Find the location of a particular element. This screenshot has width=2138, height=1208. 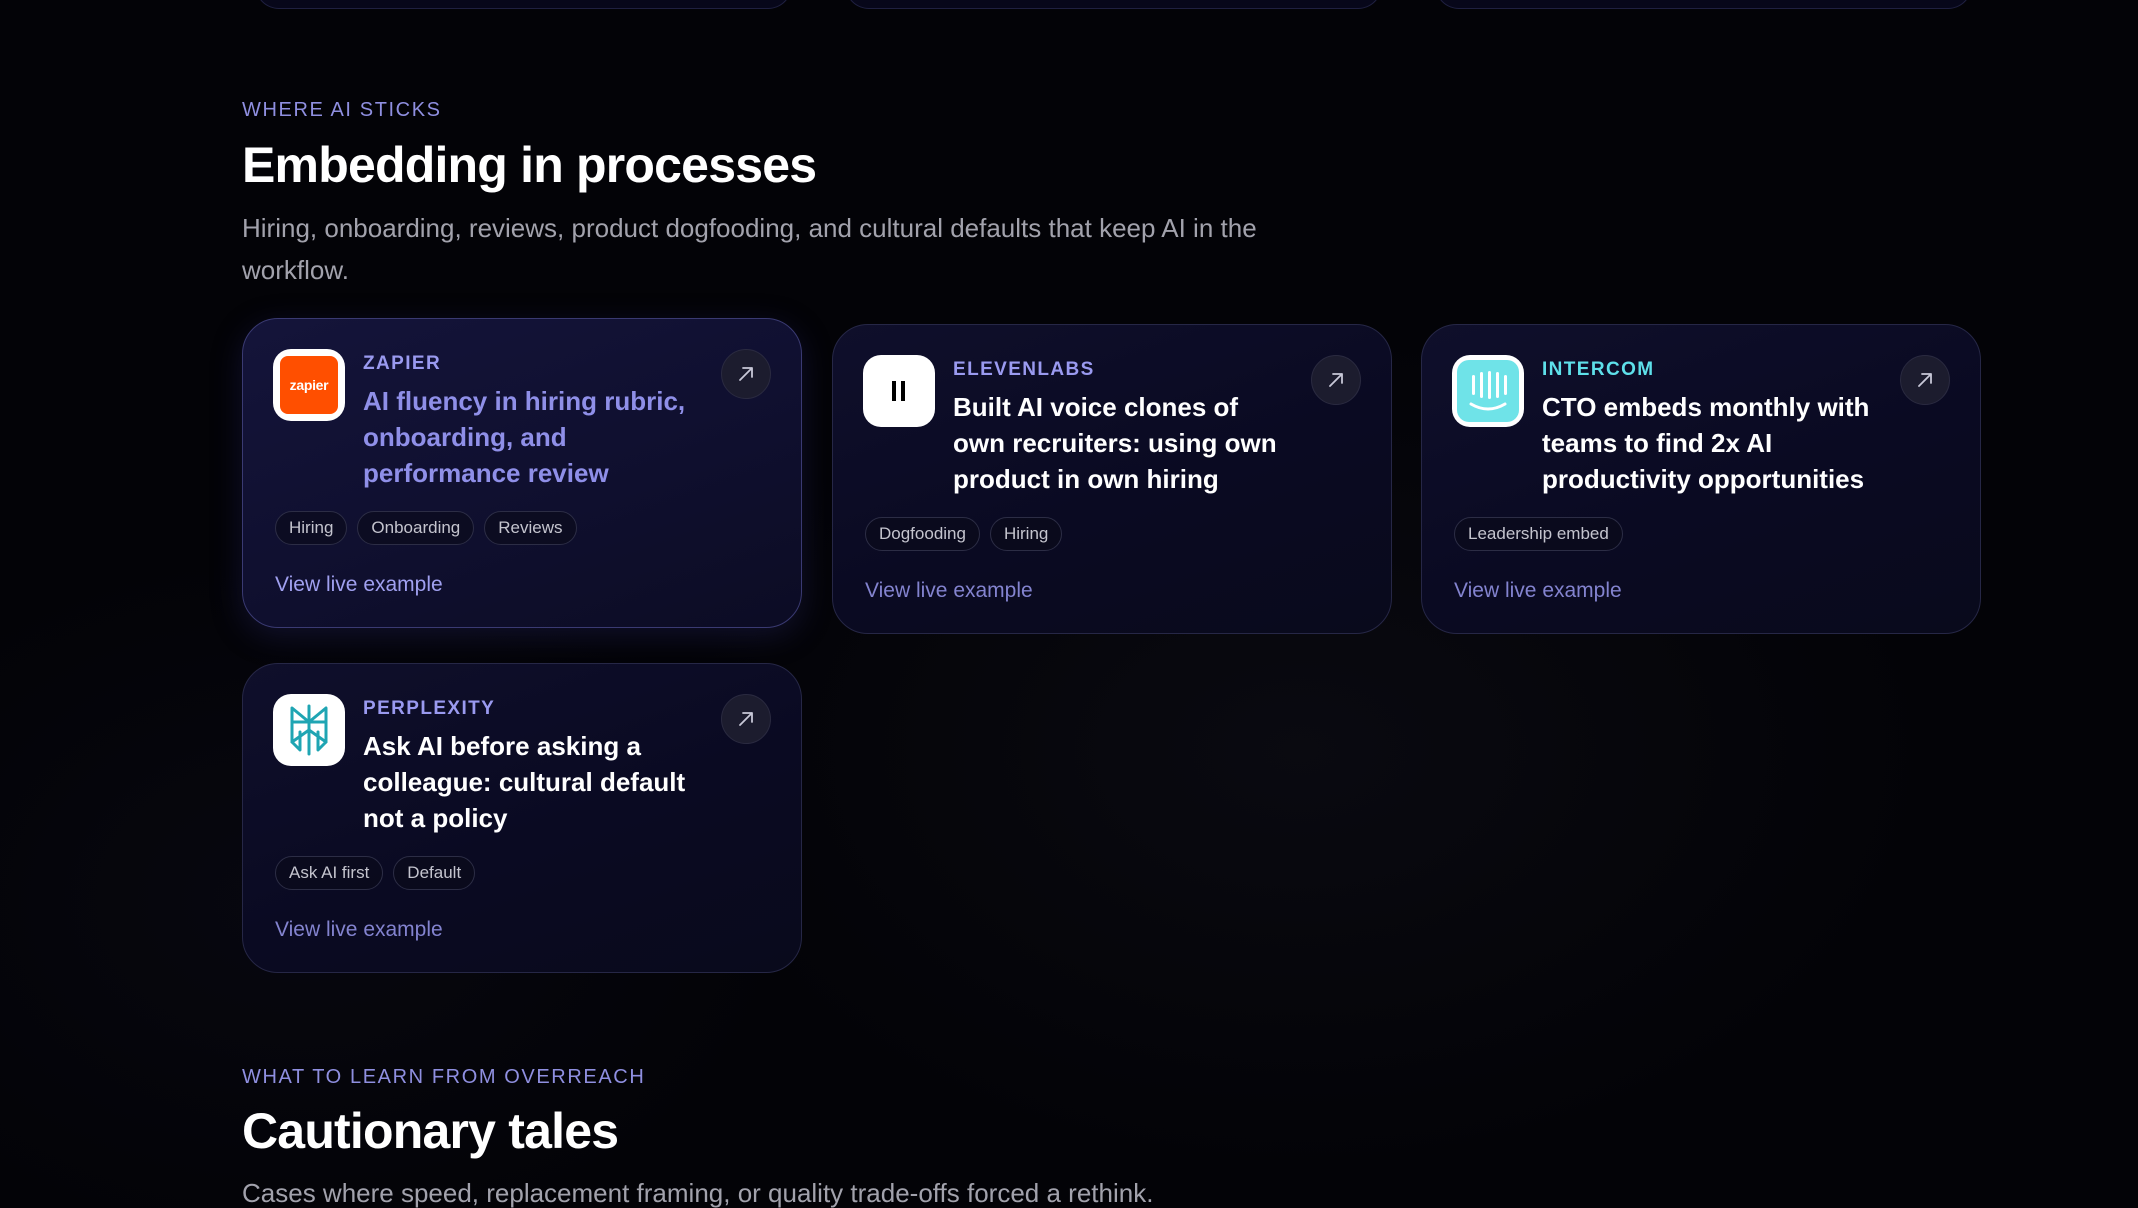

intercom-logo is located at coordinates (1488, 391).